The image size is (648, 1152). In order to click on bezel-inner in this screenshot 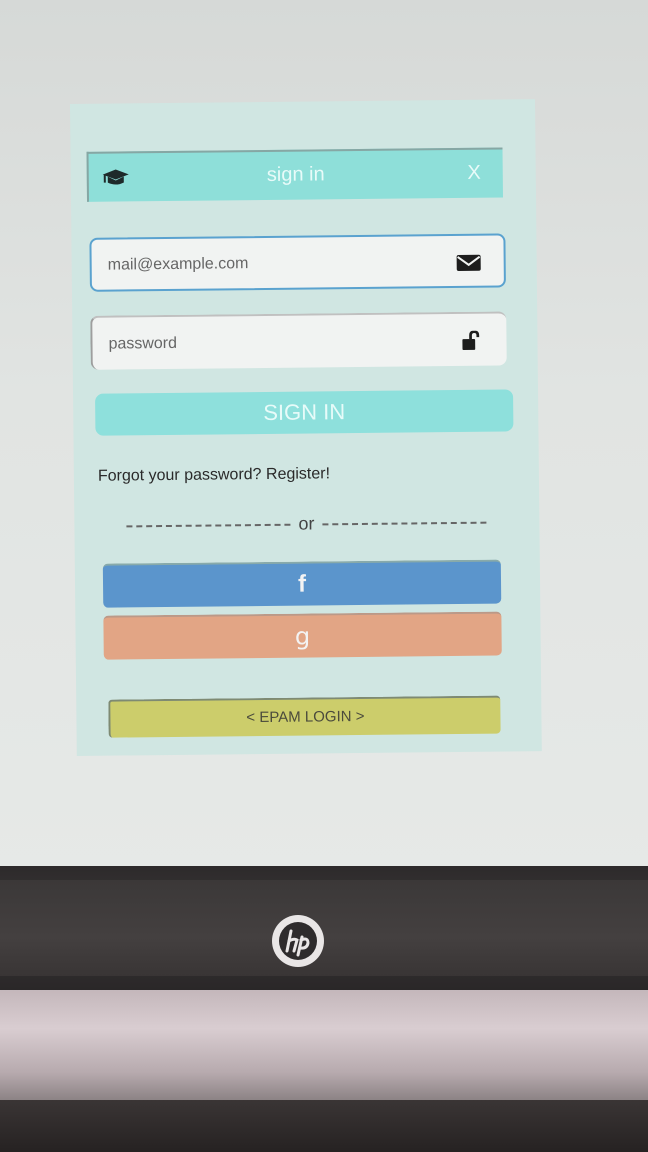, I will do `click(324, 928)`.